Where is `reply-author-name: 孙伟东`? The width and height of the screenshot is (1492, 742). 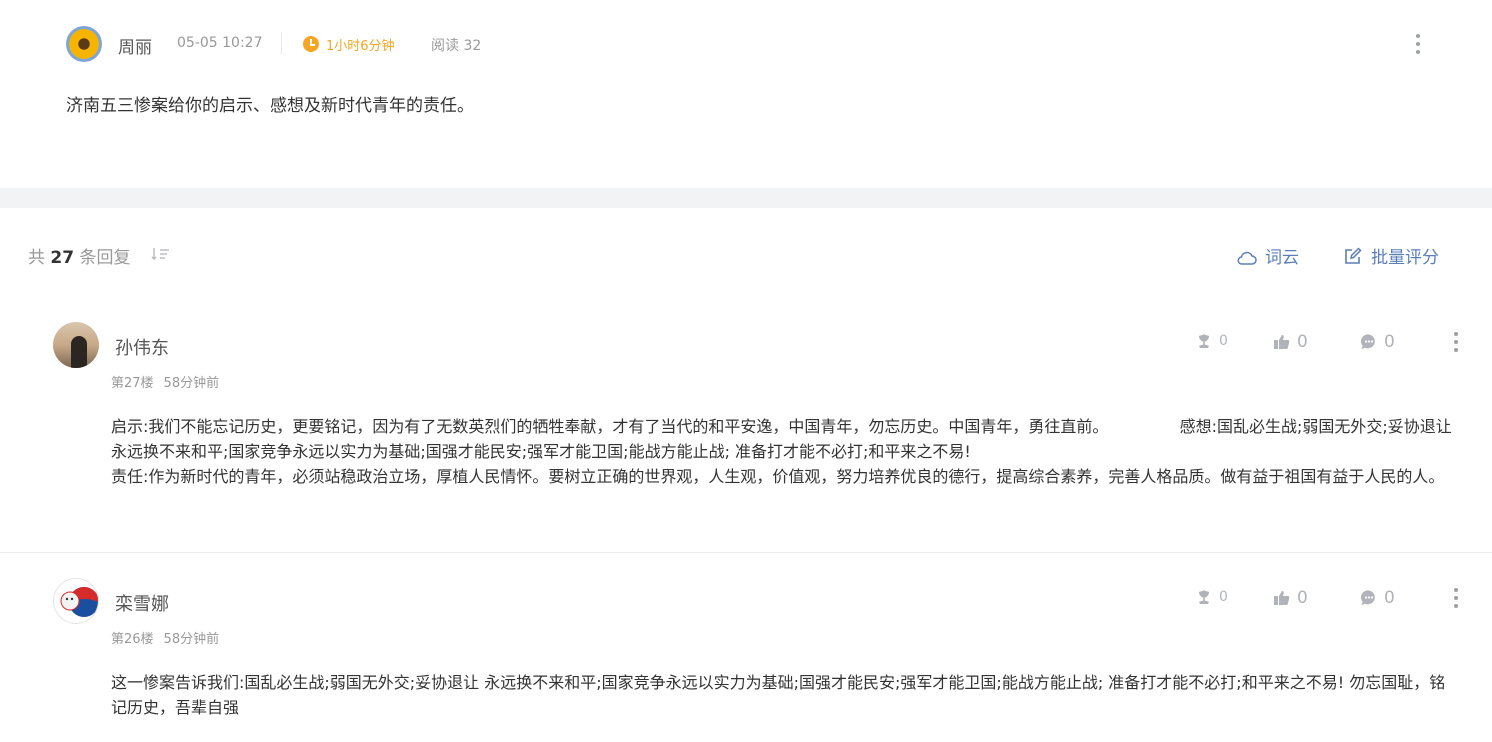 reply-author-name: 孙伟东 is located at coordinates (142, 347).